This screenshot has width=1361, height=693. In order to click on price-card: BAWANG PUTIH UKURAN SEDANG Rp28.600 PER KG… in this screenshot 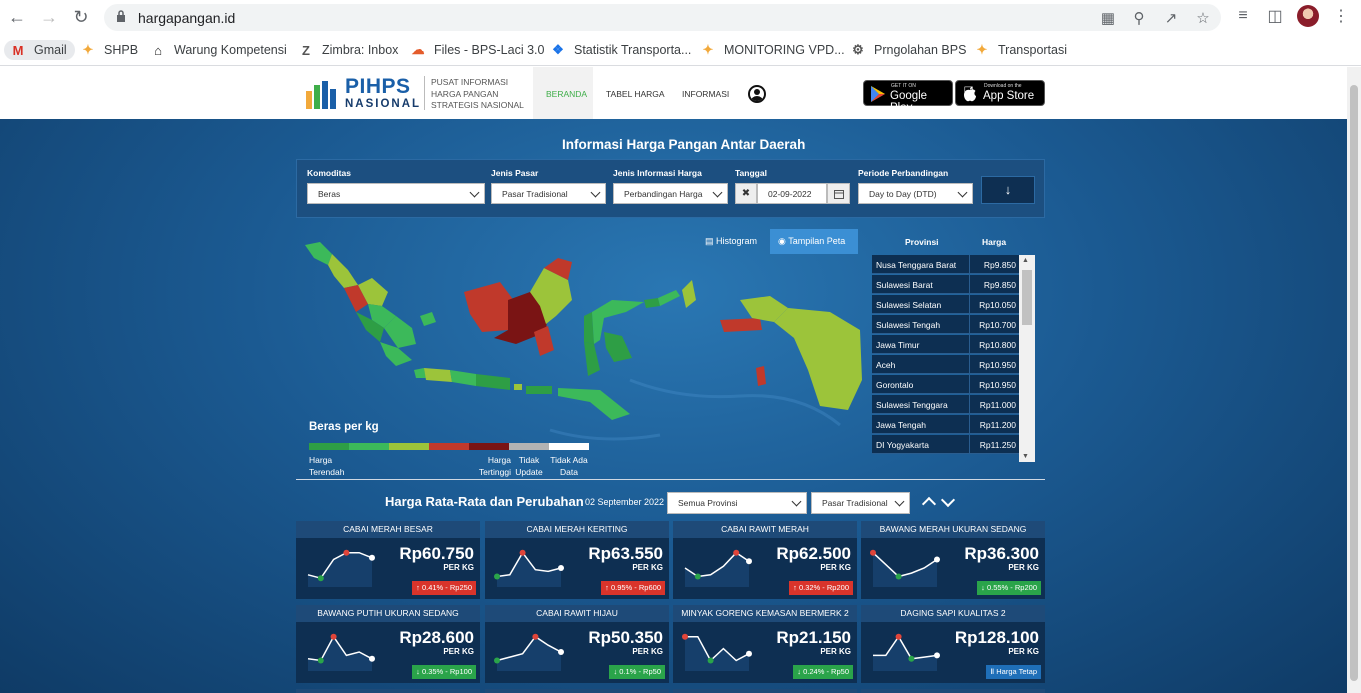, I will do `click(388, 644)`.